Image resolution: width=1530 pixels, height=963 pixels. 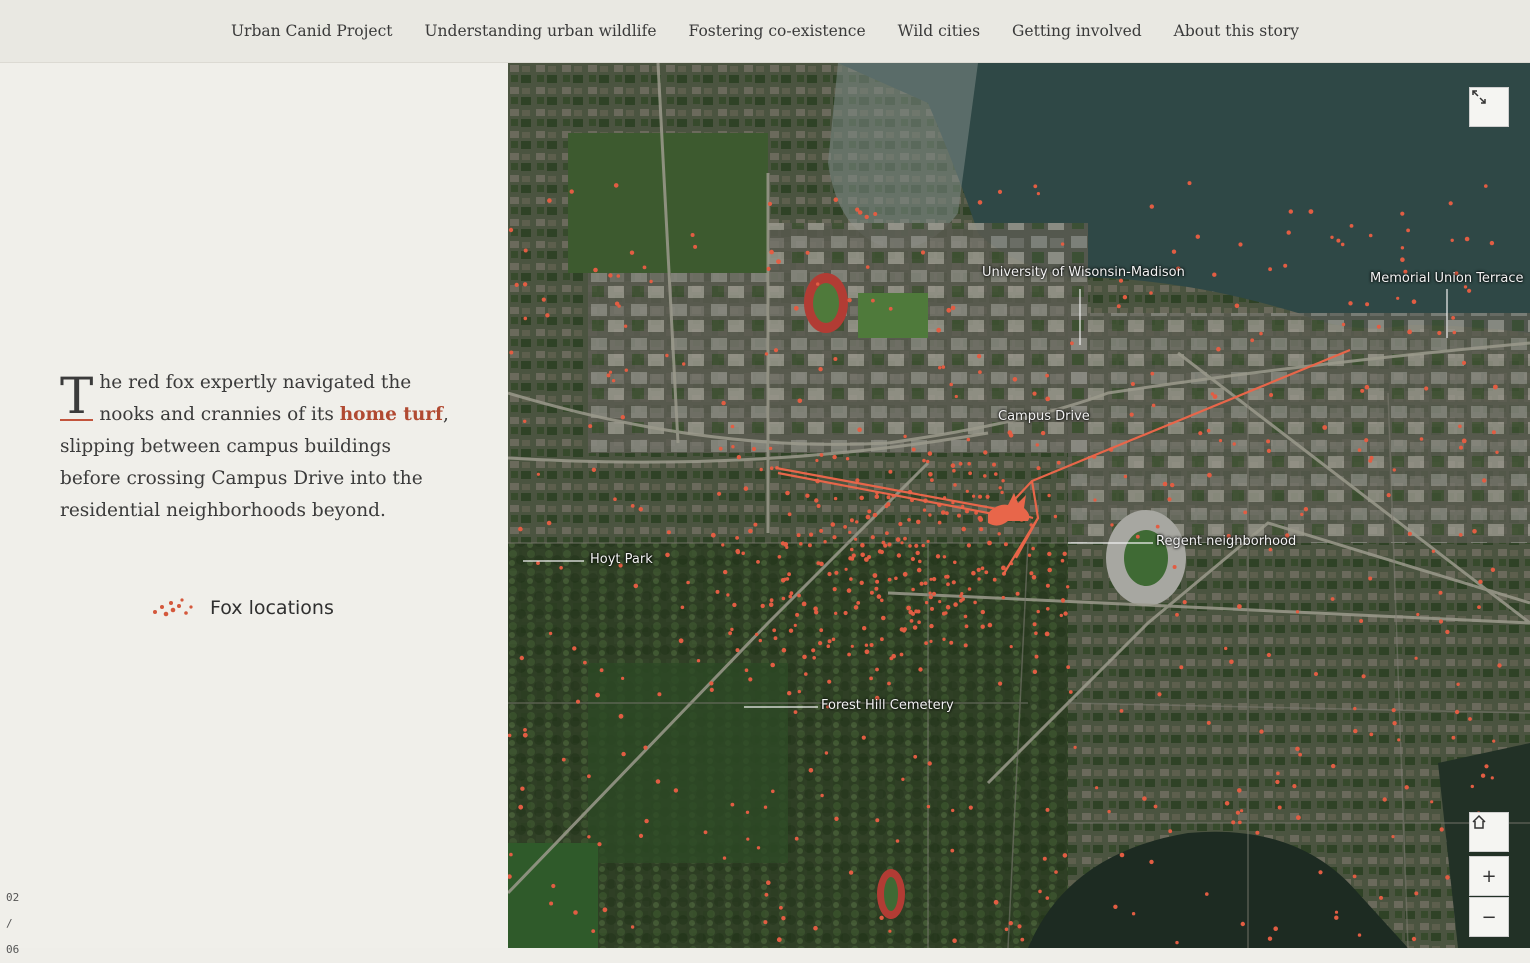 I want to click on fullscreen-button, so click(x=1489, y=107).